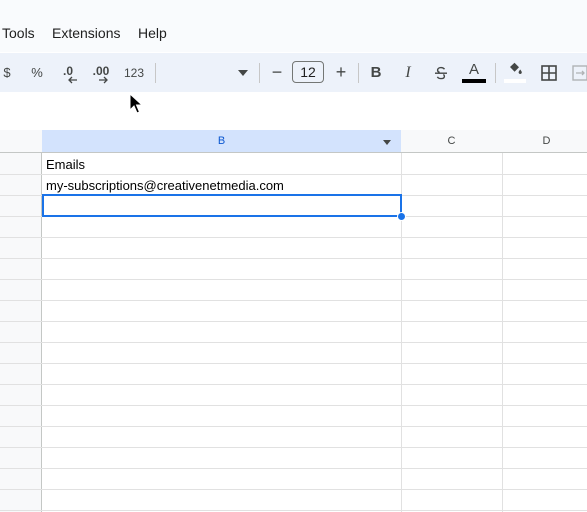 The width and height of the screenshot is (587, 512). Describe the element at coordinates (152, 33) in the screenshot. I see `menu-help: Help` at that location.